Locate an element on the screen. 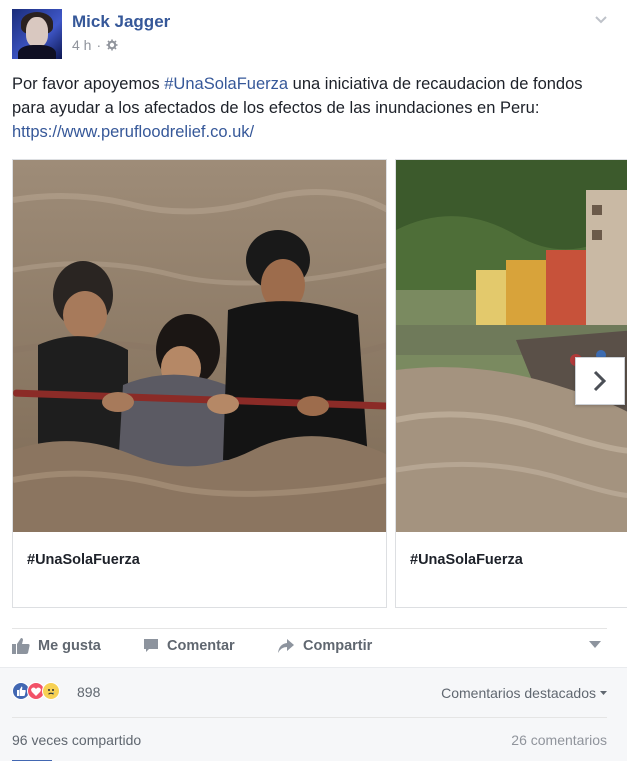 The width and height of the screenshot is (627, 761). top-comments-dropdown: Comentarios destacados is located at coordinates (524, 693).